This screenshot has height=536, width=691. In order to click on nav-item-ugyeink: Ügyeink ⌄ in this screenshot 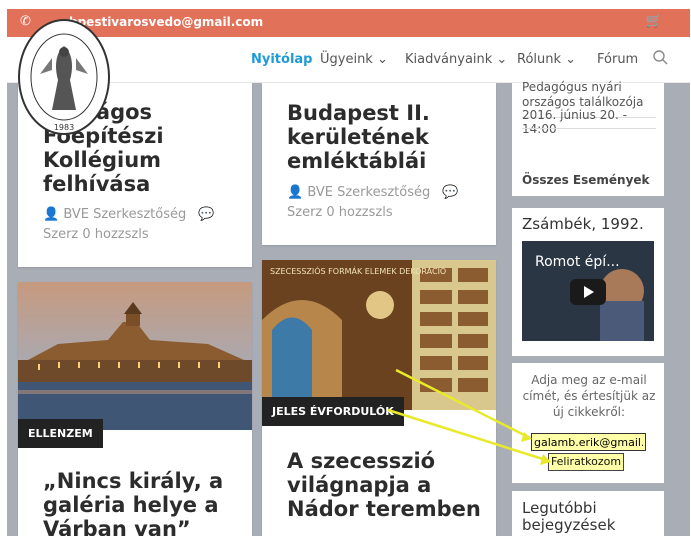, I will do `click(354, 59)`.